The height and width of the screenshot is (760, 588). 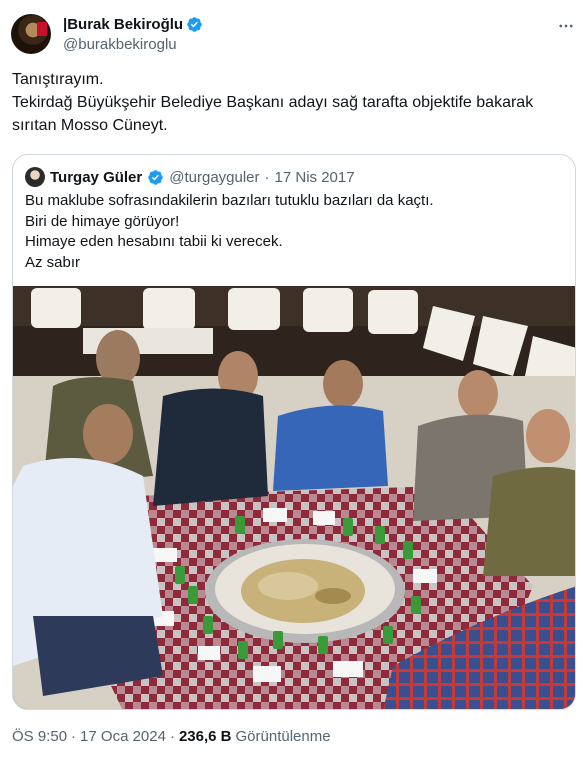 I want to click on views-count: 236,6 B, so click(x=205, y=736).